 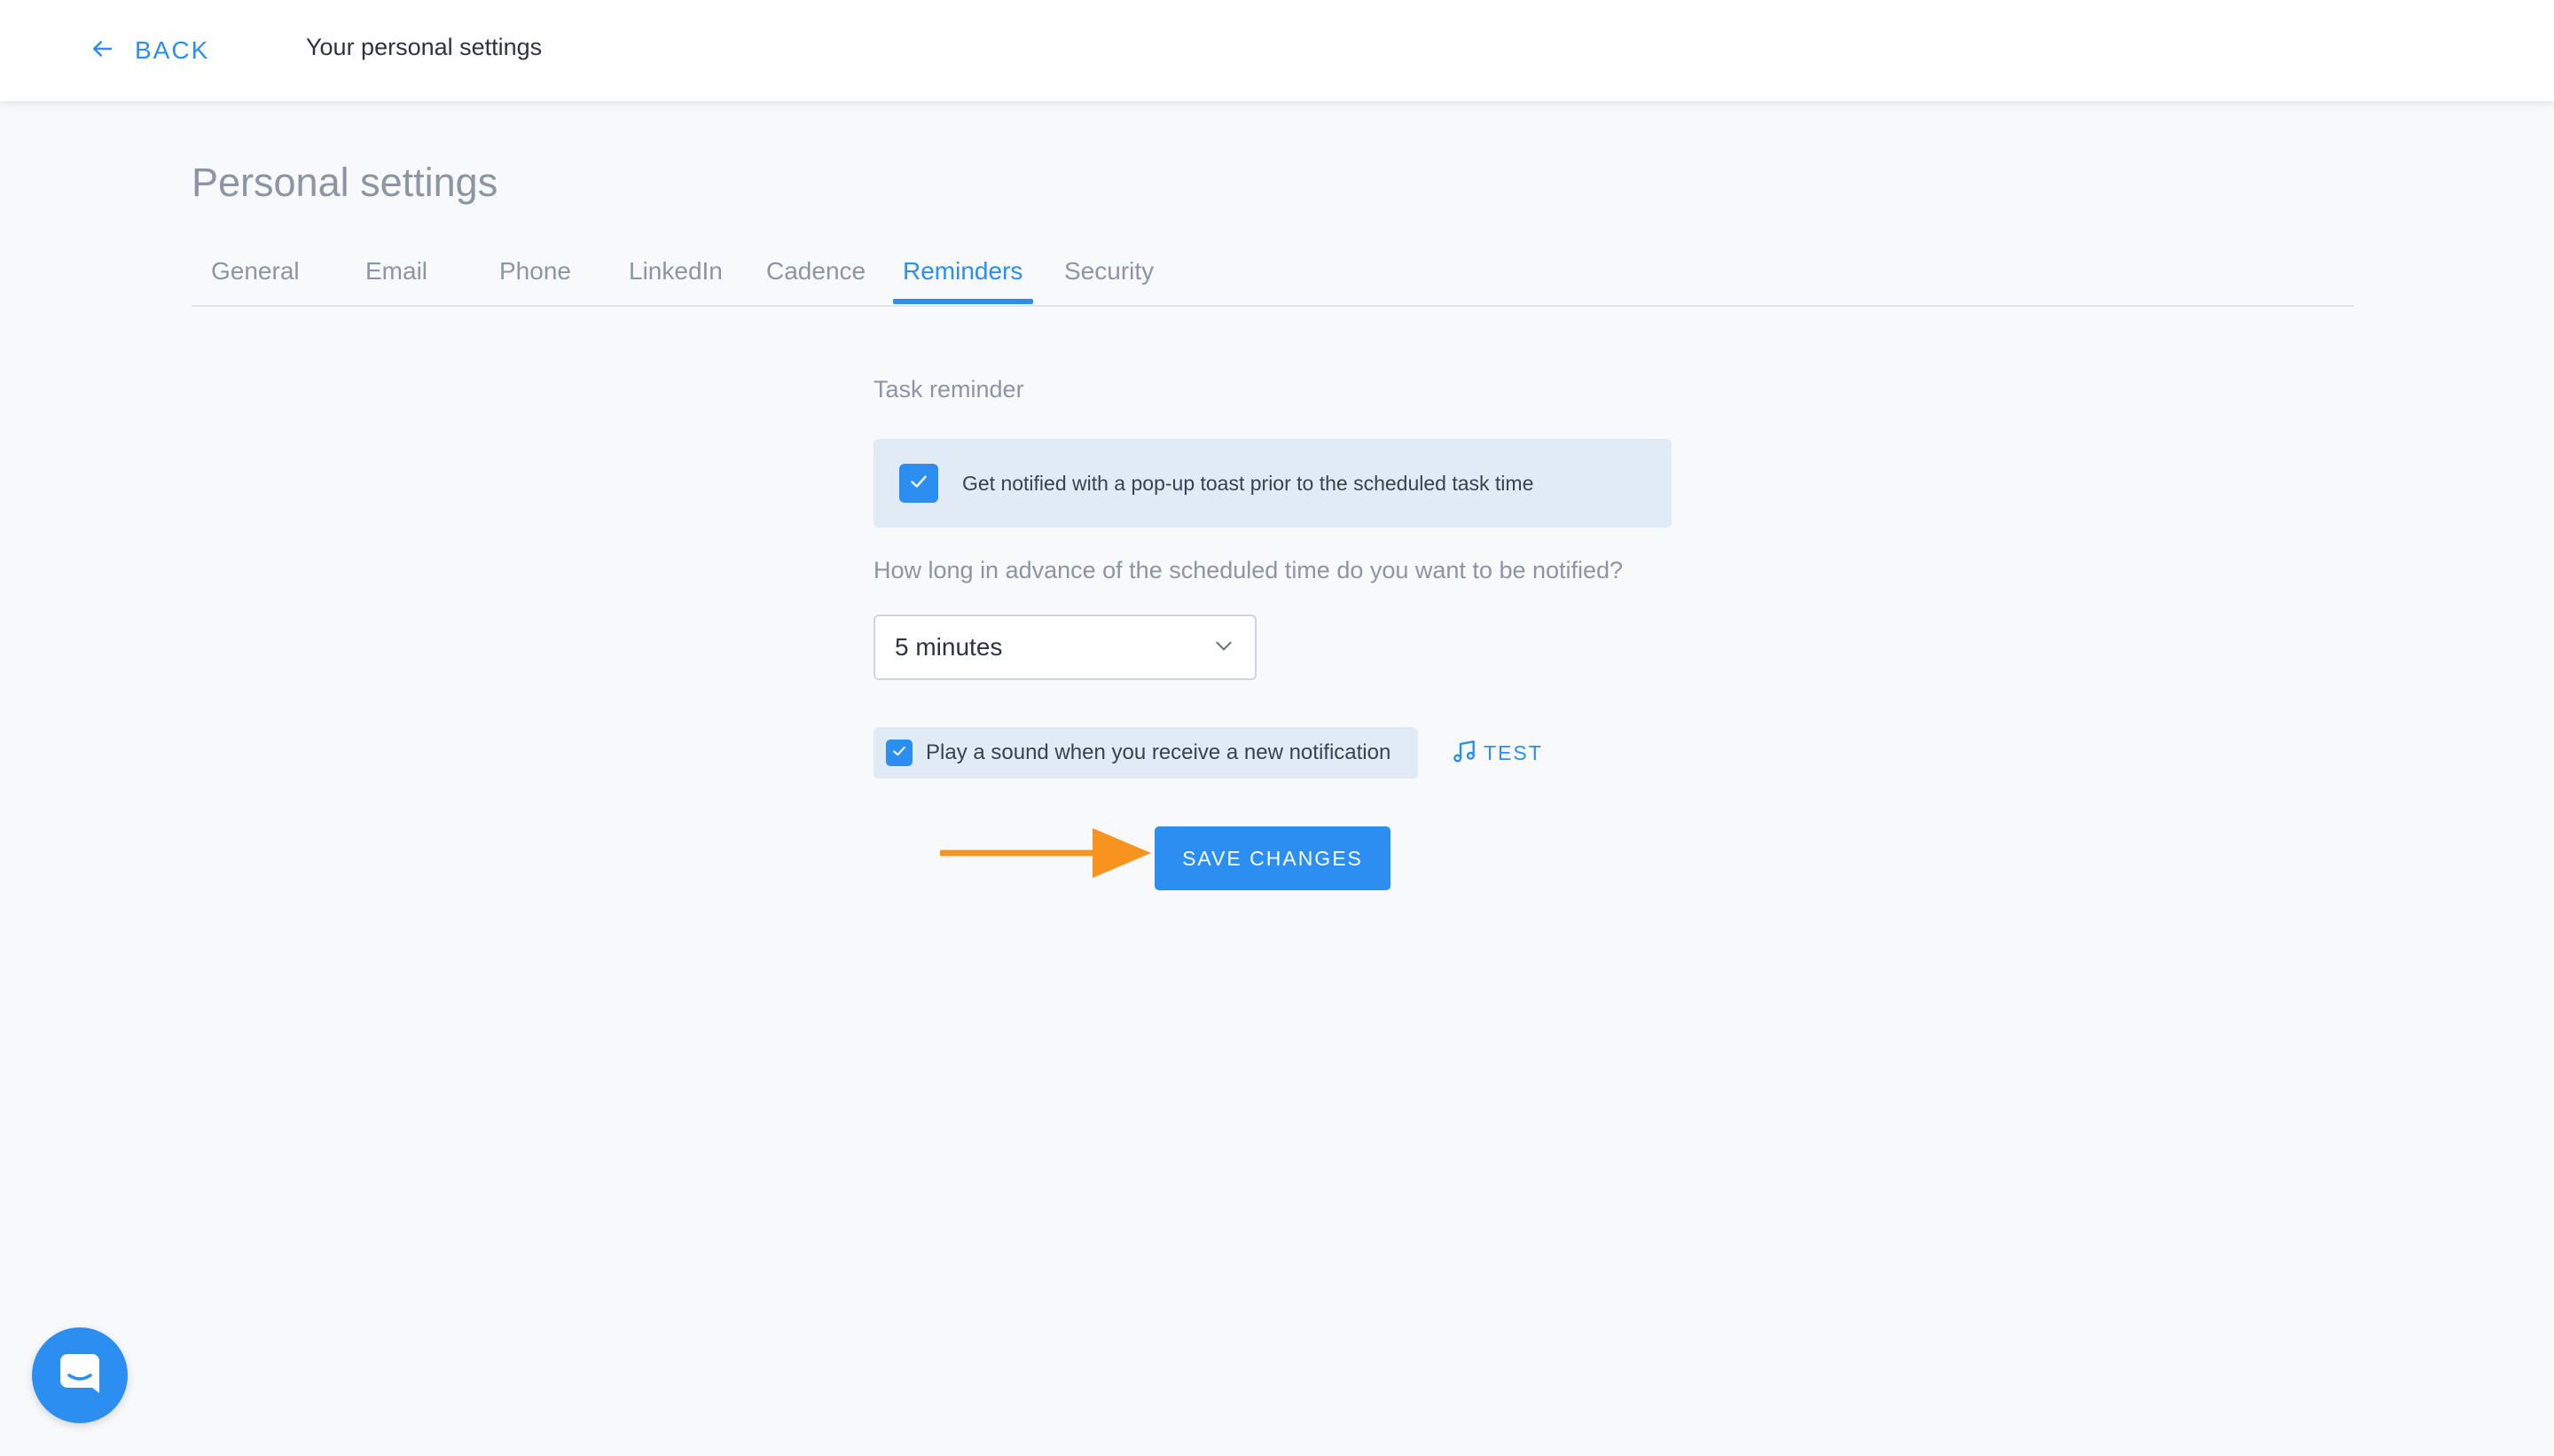 I want to click on save-changes-button: SAVE CHANGES, so click(x=1273, y=858).